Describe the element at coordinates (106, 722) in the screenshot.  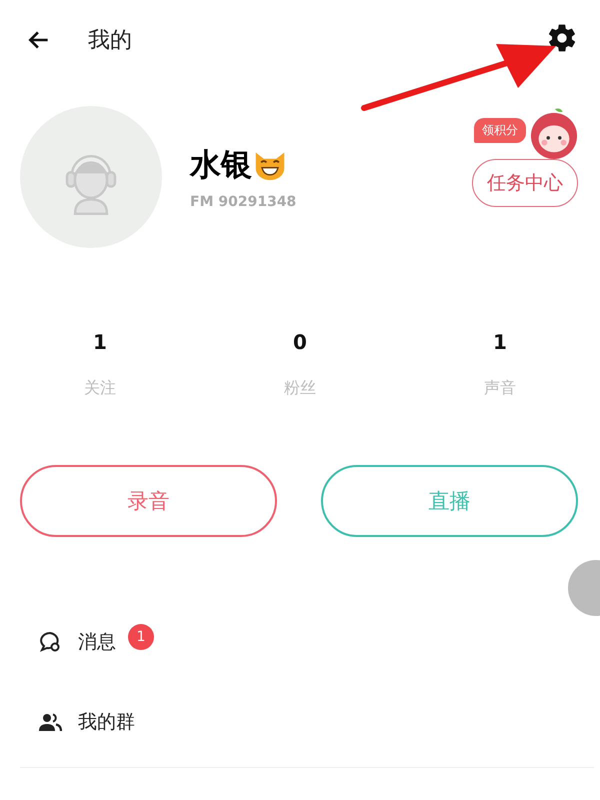
I see `menu-item: 我的群` at that location.